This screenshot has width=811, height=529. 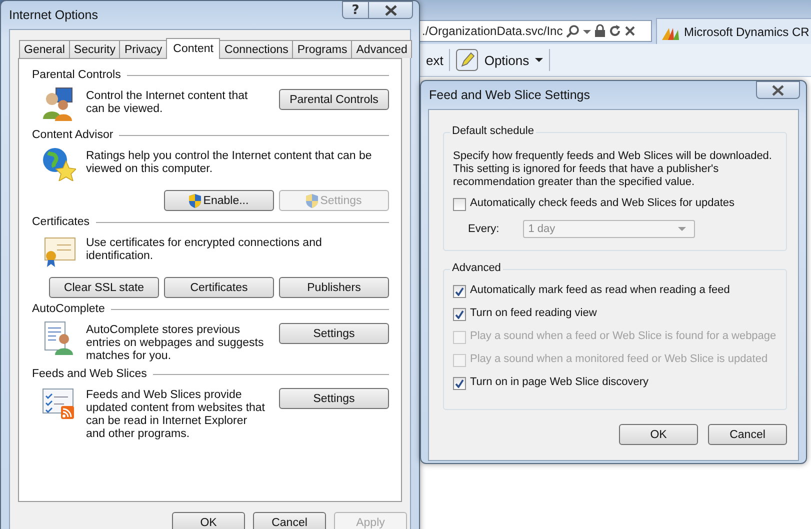 What do you see at coordinates (59, 338) in the screenshot?
I see `autocomplete-icon` at bounding box center [59, 338].